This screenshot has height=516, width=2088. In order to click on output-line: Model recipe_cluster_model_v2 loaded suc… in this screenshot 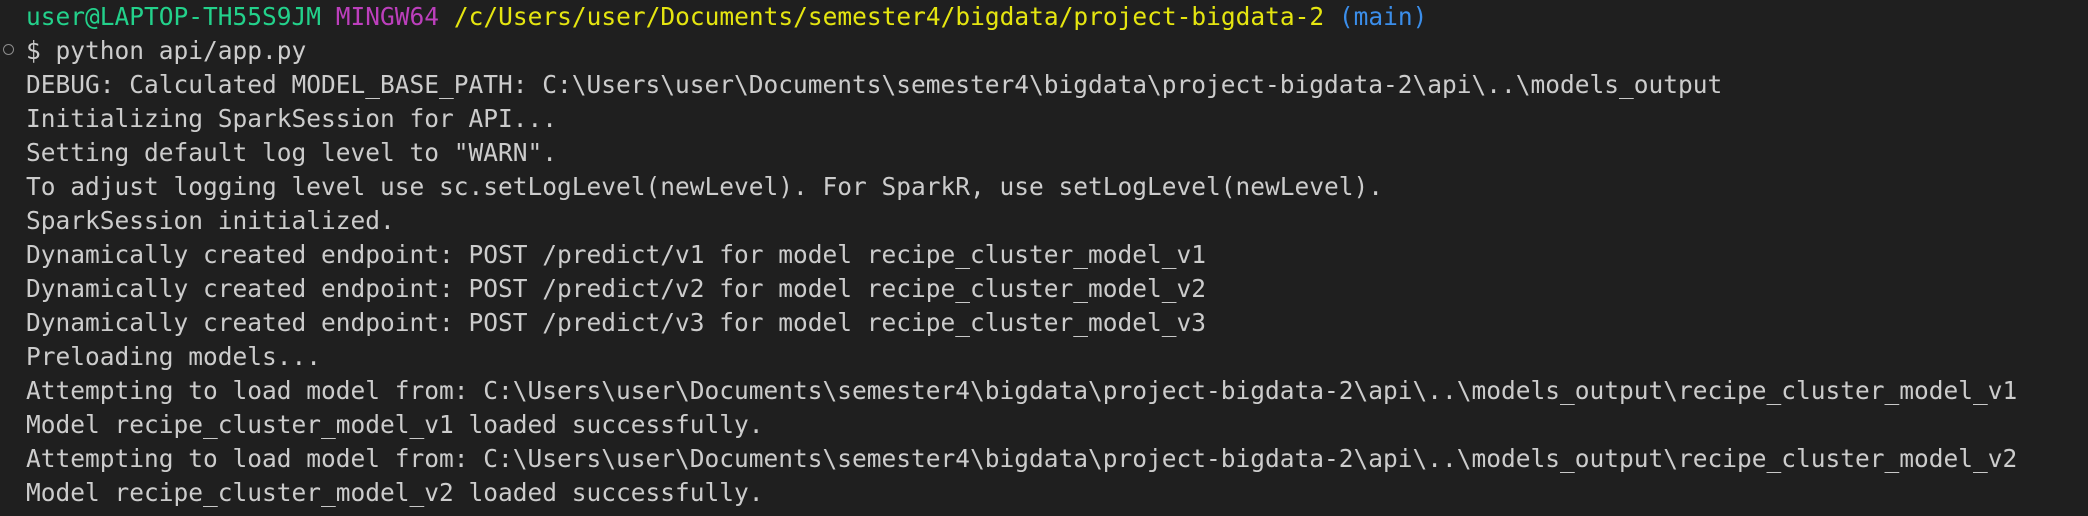, I will do `click(395, 492)`.